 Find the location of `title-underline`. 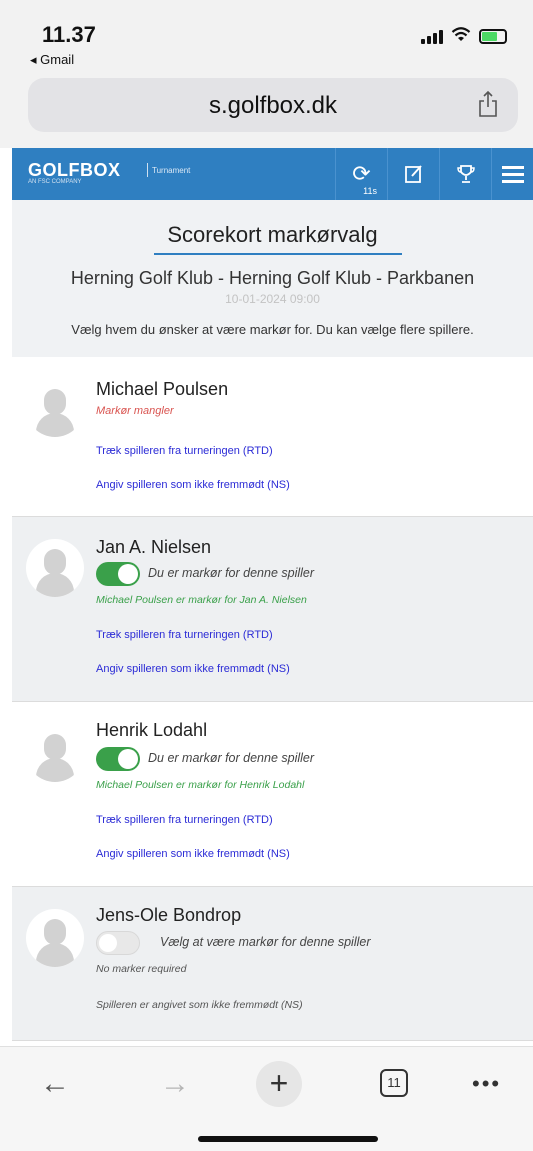

title-underline is located at coordinates (278, 254).